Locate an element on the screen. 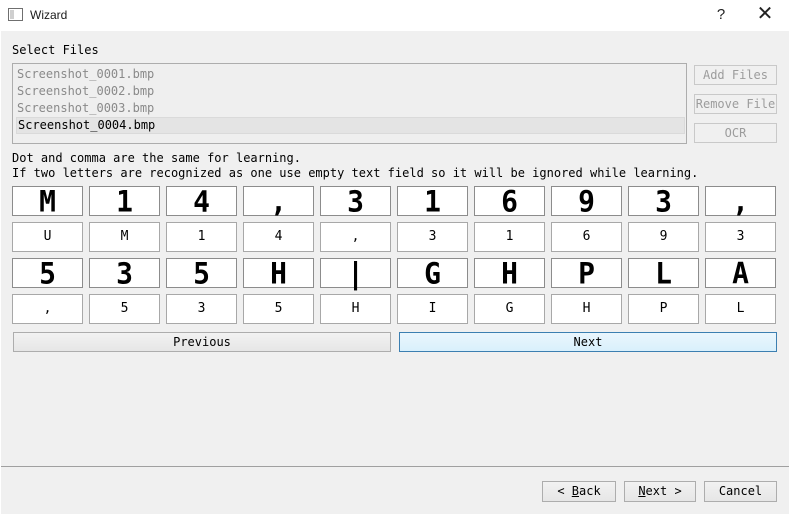 The height and width of the screenshot is (515, 790). letter-text-field: 9 is located at coordinates (663, 237).